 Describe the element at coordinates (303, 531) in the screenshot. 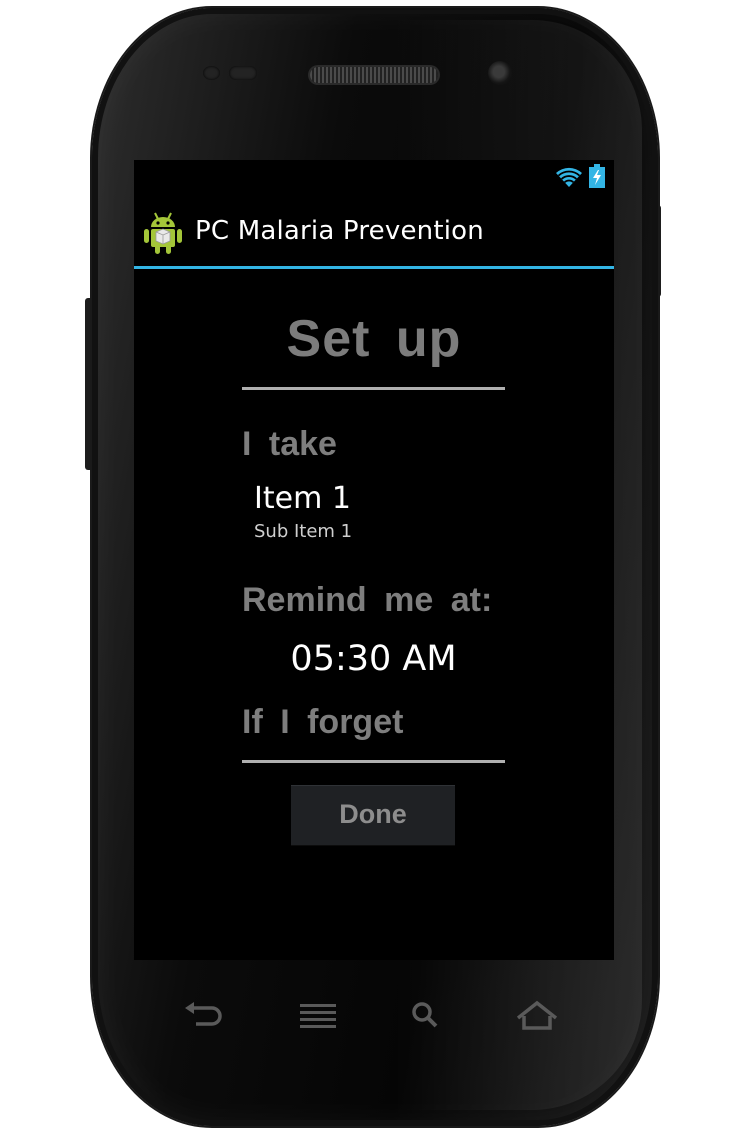

I see `medication-subtitle: Sub Item 1` at that location.